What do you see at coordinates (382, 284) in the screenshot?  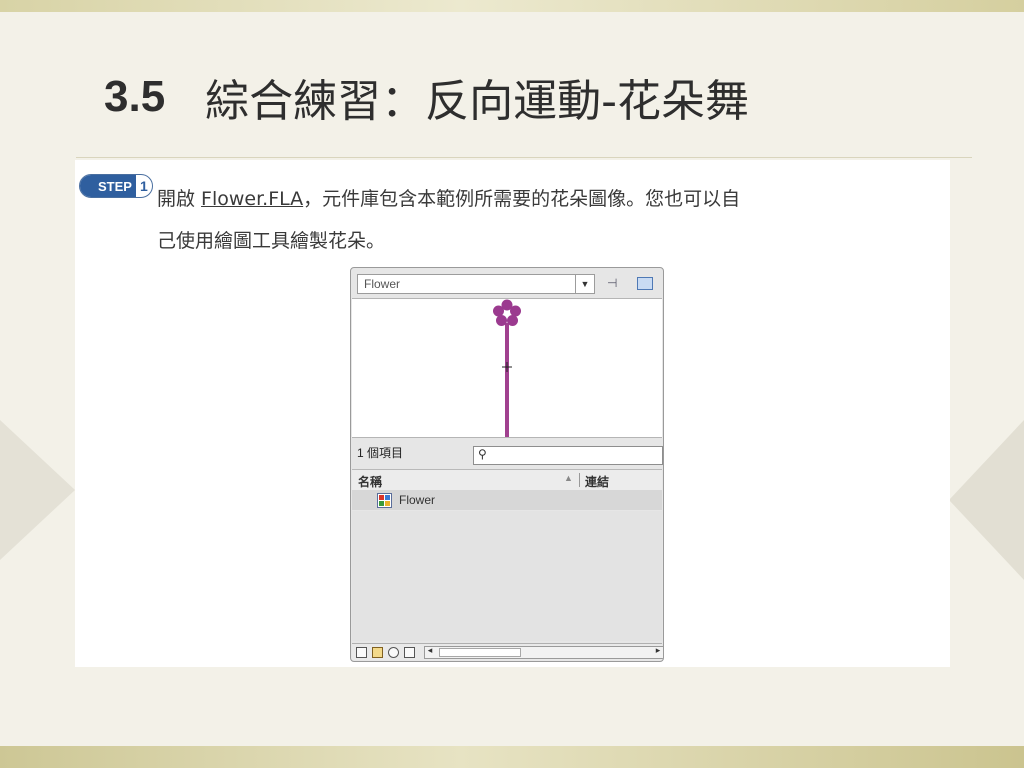 I see `library-select-value: Flower` at bounding box center [382, 284].